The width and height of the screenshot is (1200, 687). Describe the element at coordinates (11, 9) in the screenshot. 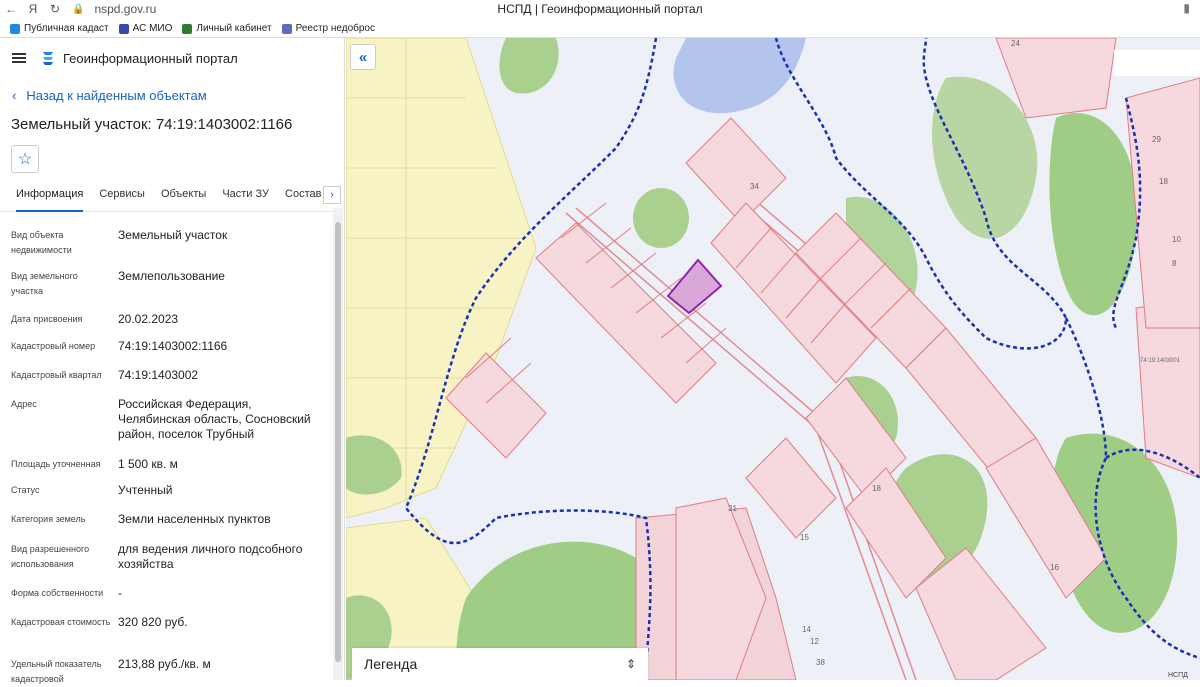

I see `back-nav-icon: ←` at that location.